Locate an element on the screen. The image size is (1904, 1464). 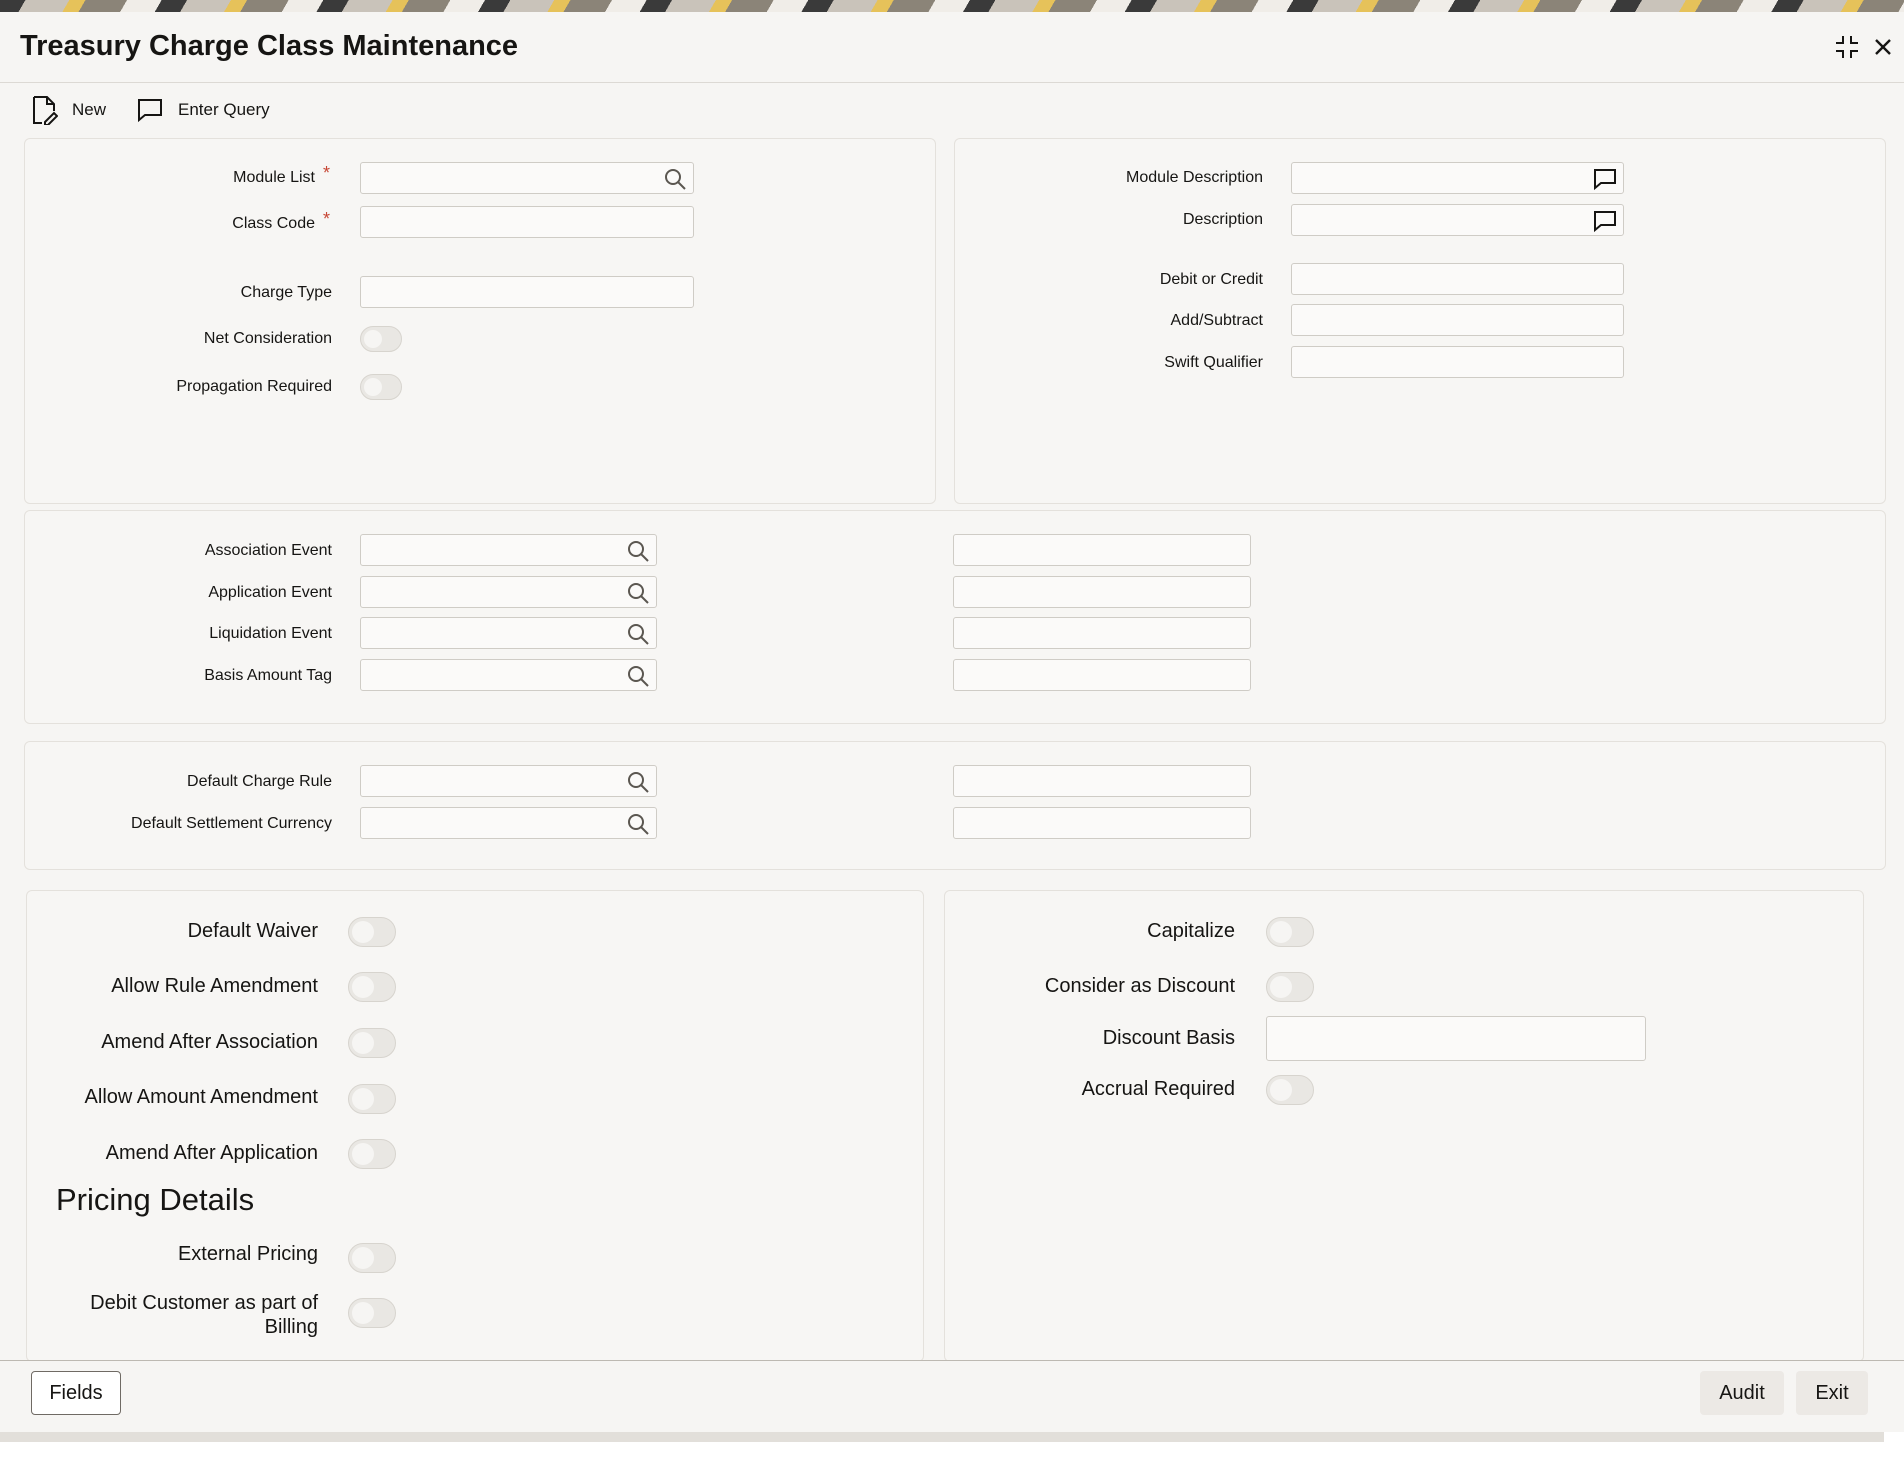
application-event-description-field is located at coordinates (1102, 592).